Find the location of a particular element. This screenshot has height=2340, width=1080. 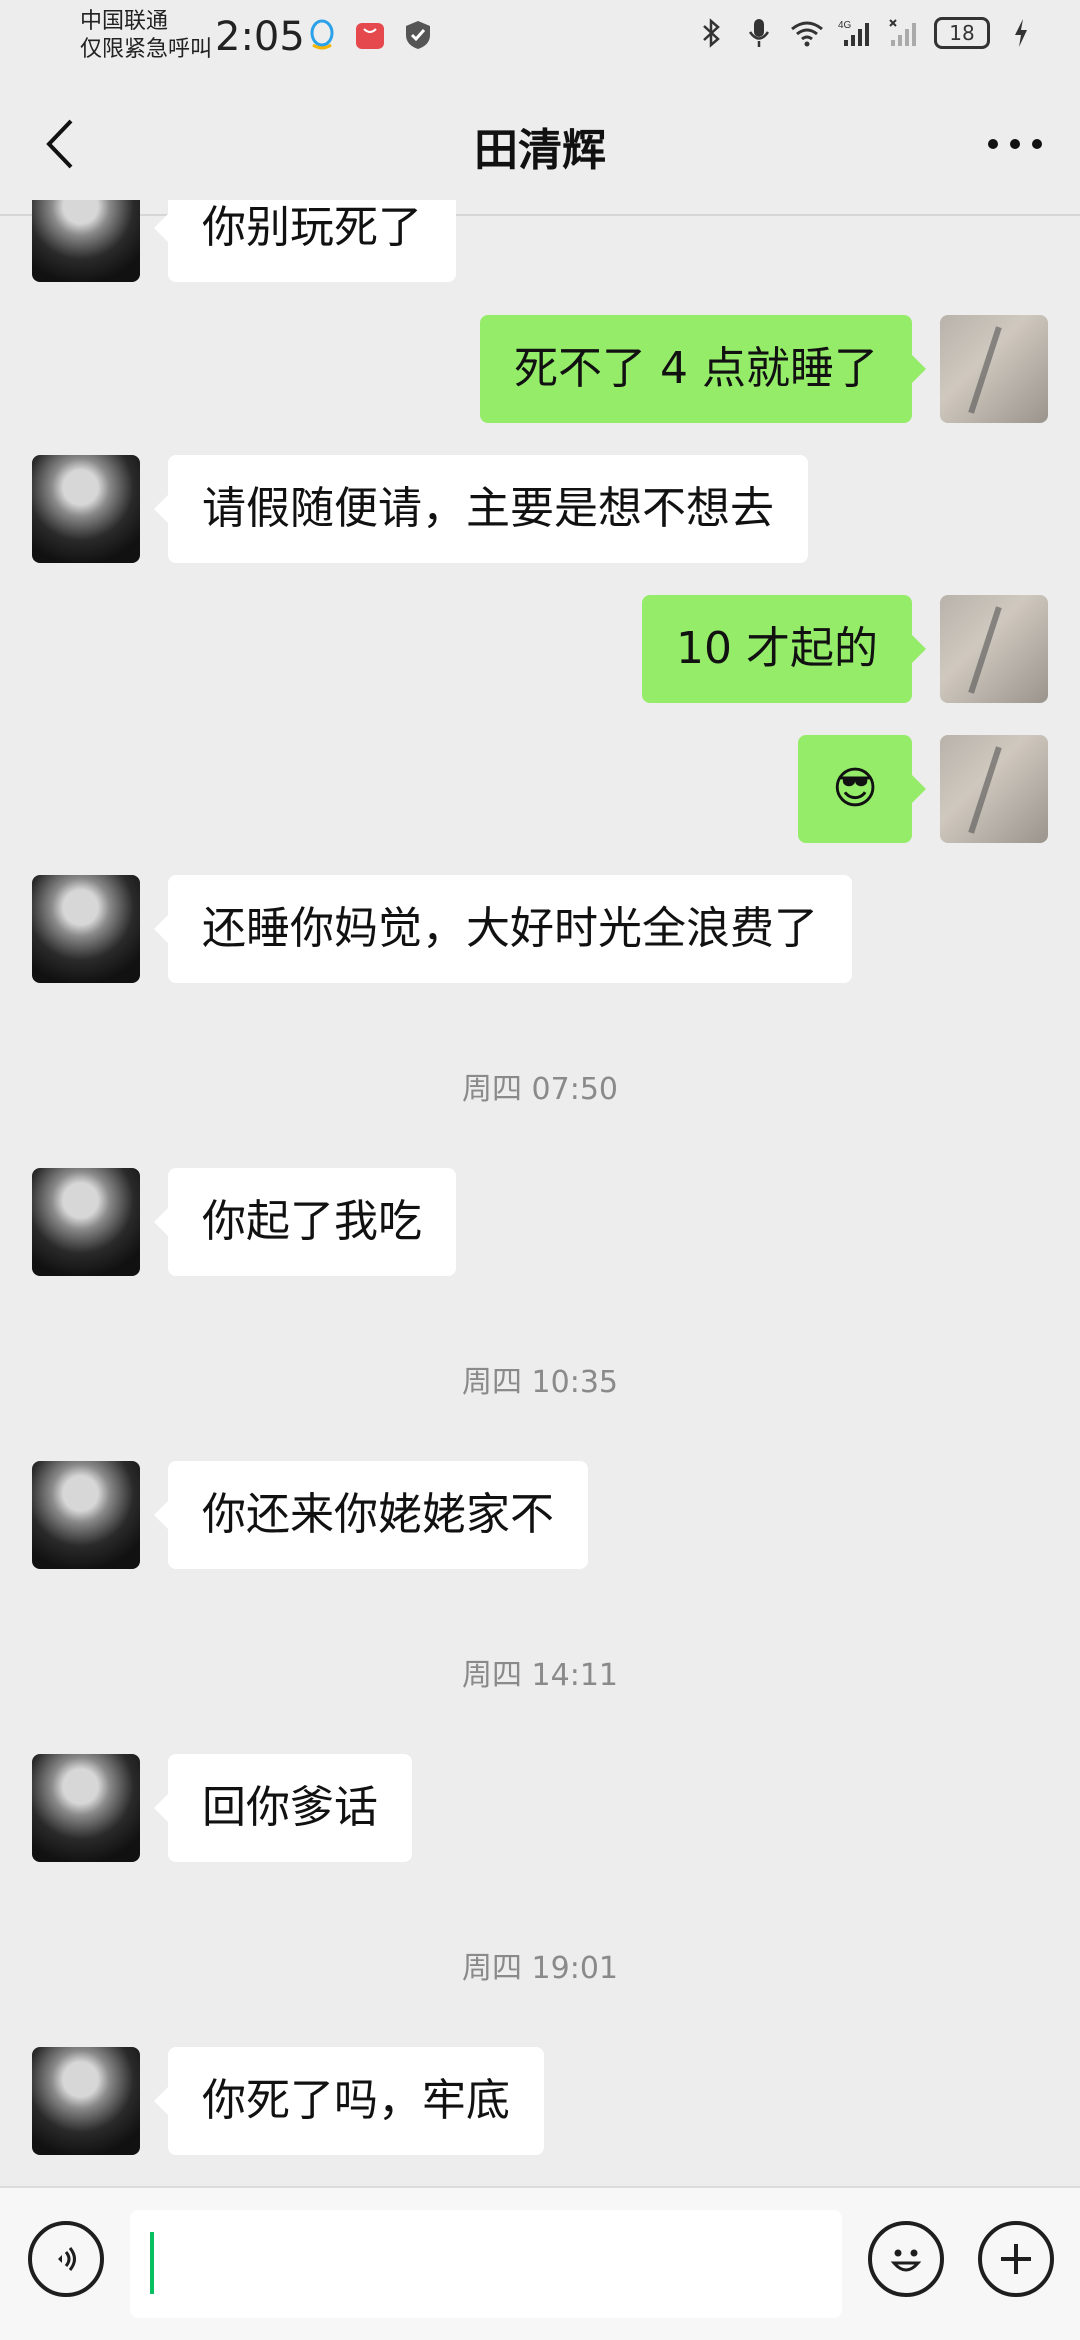

system-icons: 4G 18 is located at coordinates (866, 33).